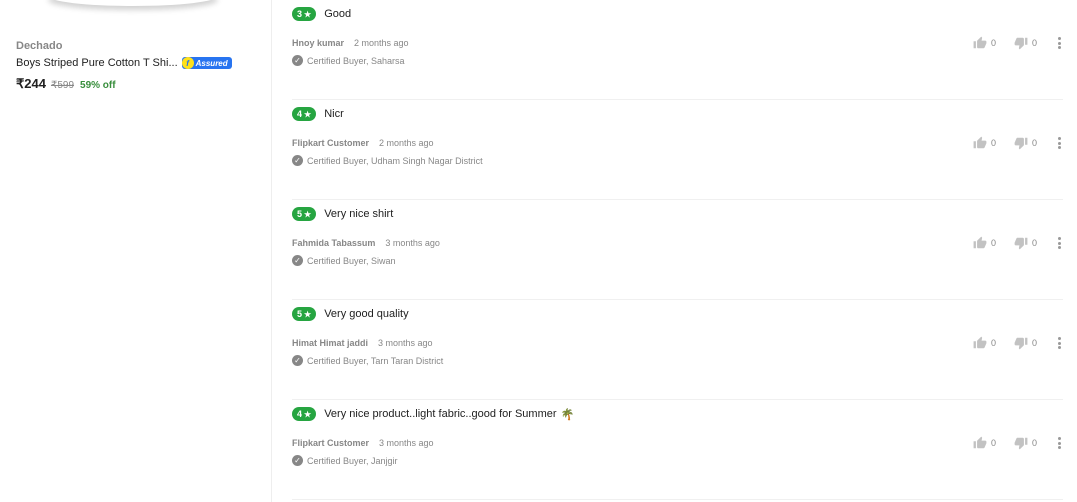  I want to click on review-header: 3 ★ Good, so click(323, 14).